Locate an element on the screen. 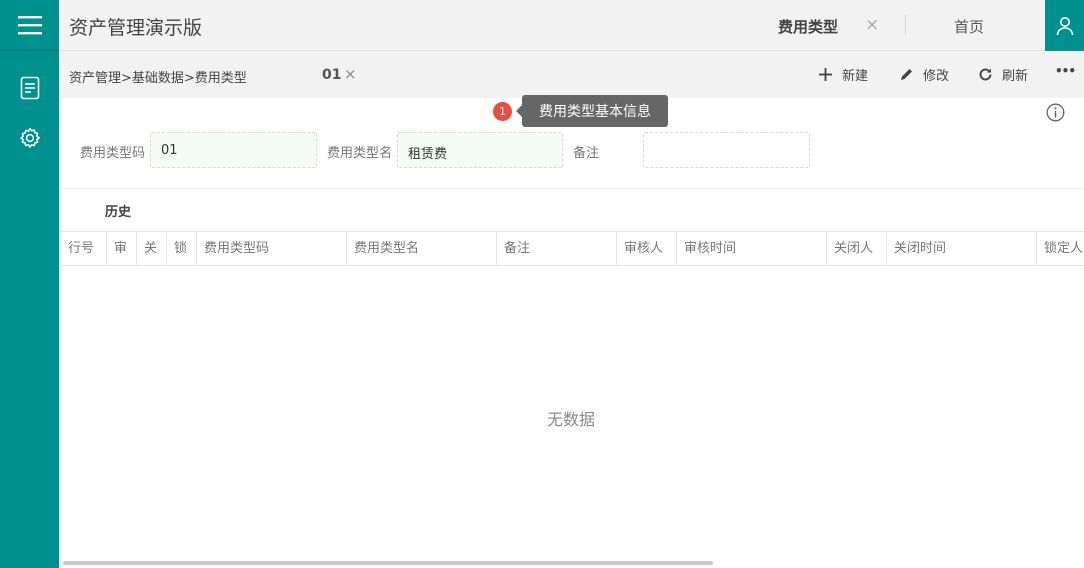 The width and height of the screenshot is (1084, 568). user-button is located at coordinates (1064, 25).